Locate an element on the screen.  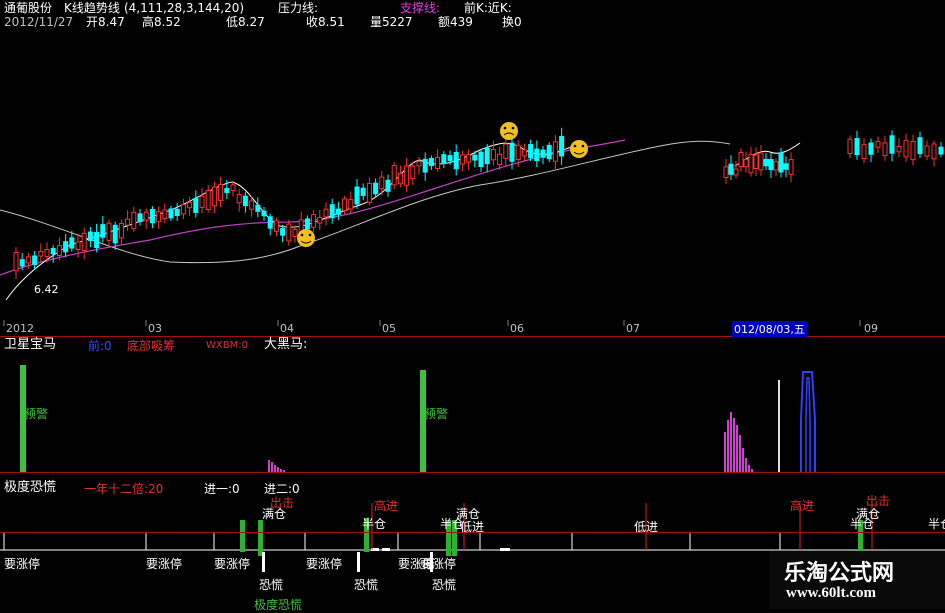
panel3-field: 进一:0 is located at coordinates (222, 489).